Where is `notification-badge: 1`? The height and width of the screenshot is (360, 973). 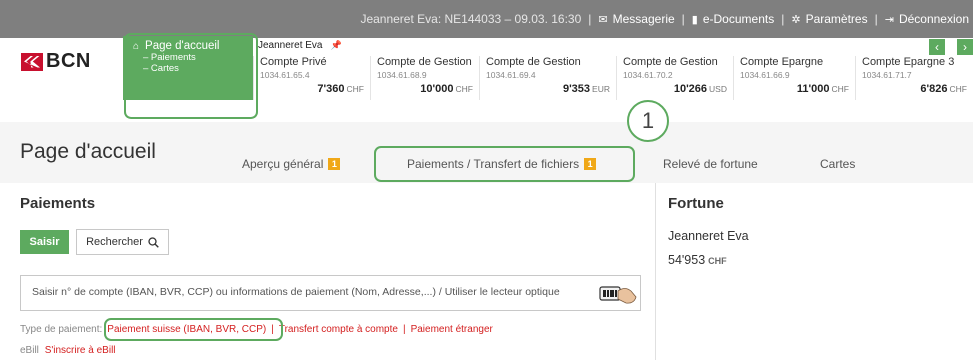 notification-badge: 1 is located at coordinates (334, 164).